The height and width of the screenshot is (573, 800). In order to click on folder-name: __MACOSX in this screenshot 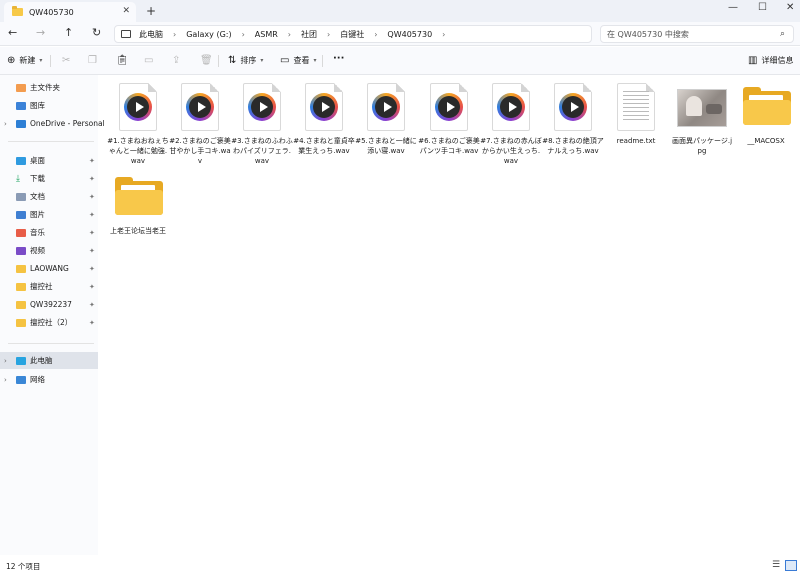, I will do `click(766, 141)`.